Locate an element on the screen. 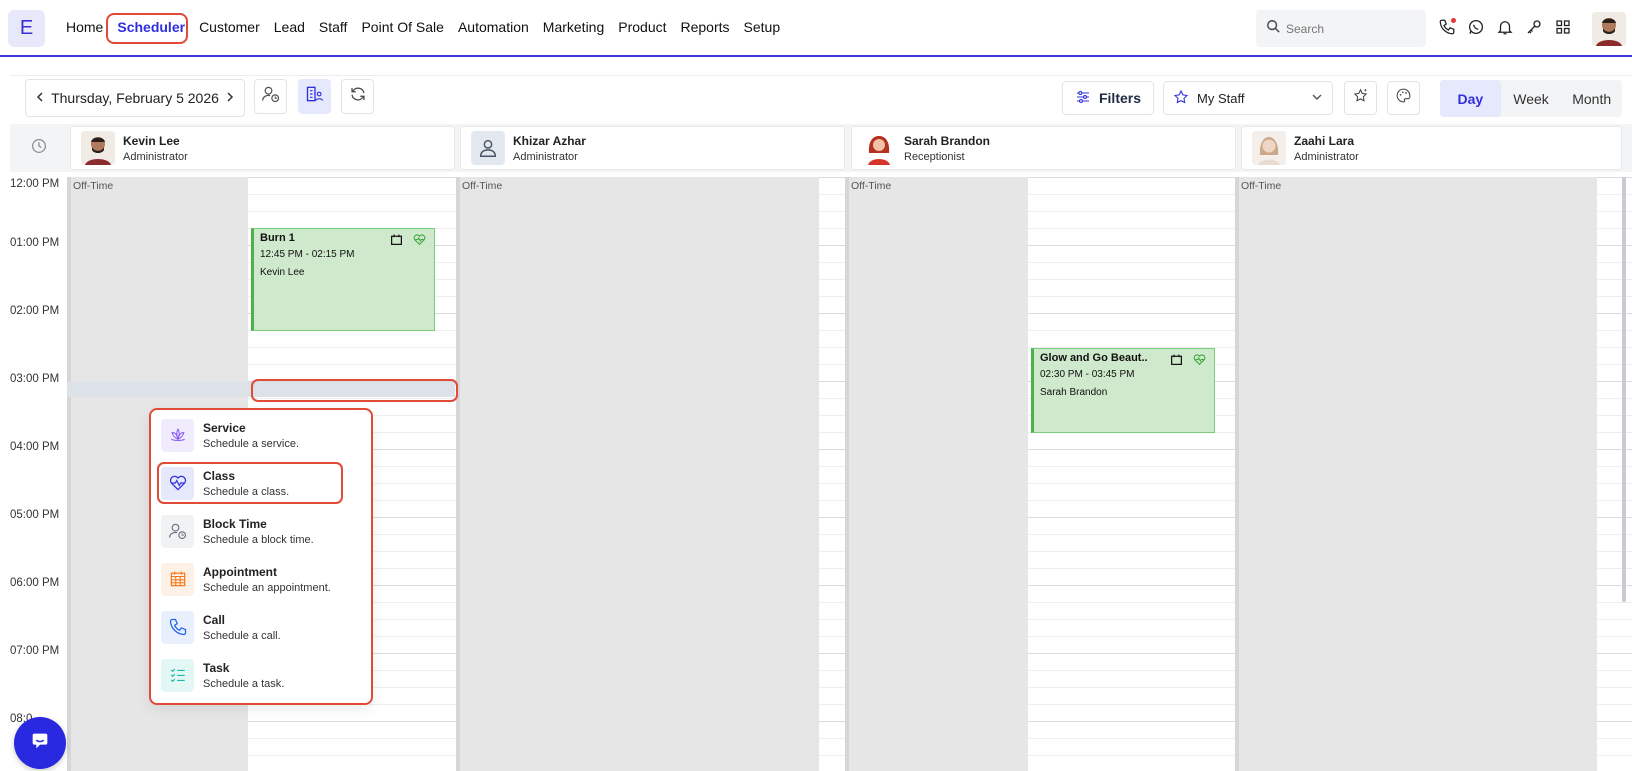 Image resolution: width=1632 pixels, height=771 pixels. sparkle-button is located at coordinates (1360, 98).